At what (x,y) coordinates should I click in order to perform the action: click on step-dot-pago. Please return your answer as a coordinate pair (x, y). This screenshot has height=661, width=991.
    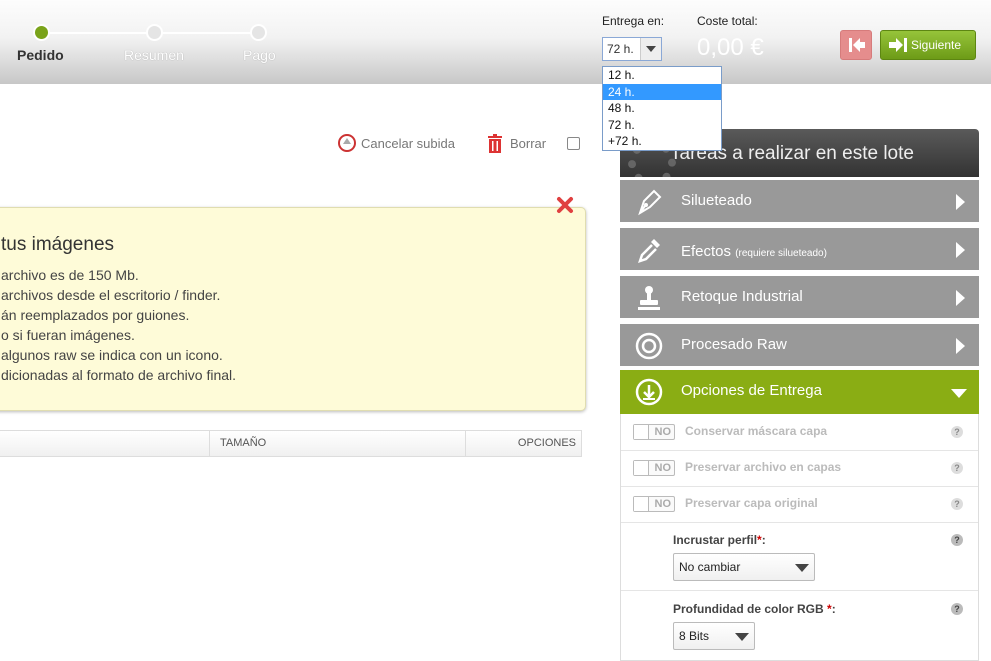
    Looking at the image, I should click on (258, 32).